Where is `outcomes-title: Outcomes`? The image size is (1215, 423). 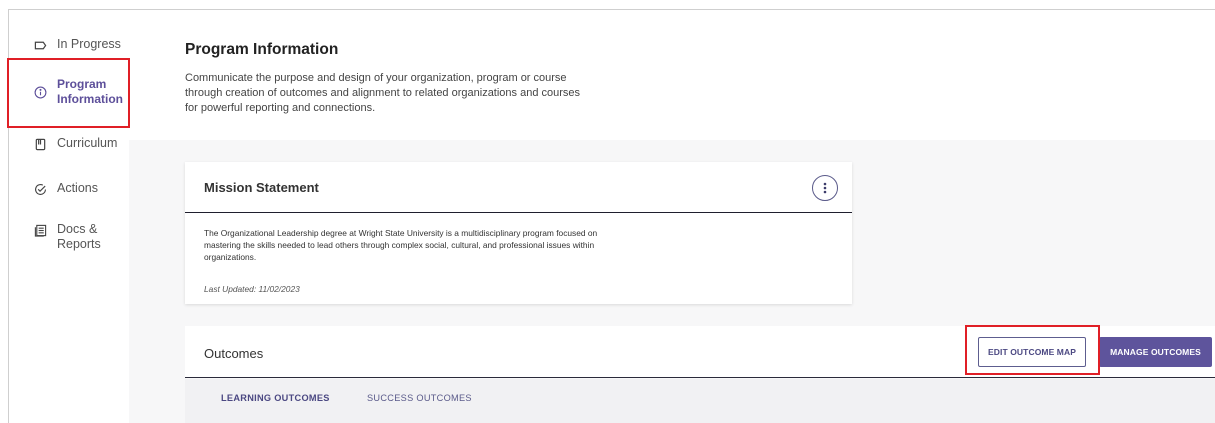
outcomes-title: Outcomes is located at coordinates (234, 353).